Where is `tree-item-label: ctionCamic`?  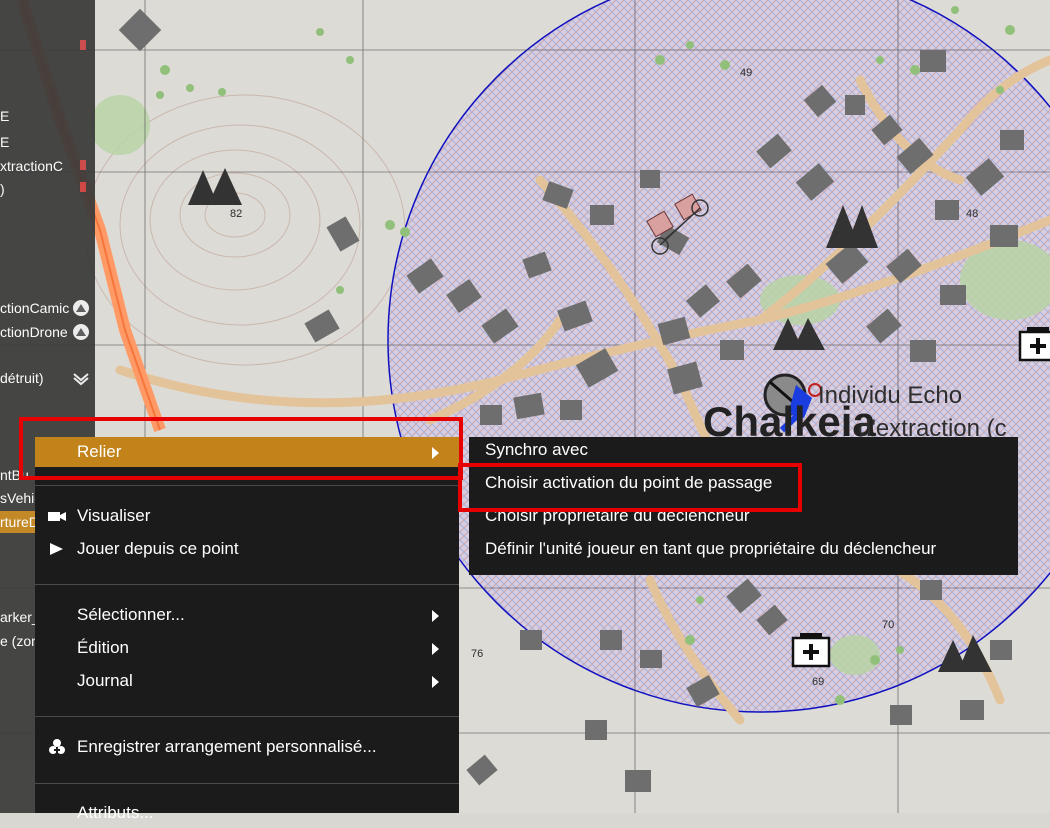
tree-item-label: ctionCamic is located at coordinates (35, 308).